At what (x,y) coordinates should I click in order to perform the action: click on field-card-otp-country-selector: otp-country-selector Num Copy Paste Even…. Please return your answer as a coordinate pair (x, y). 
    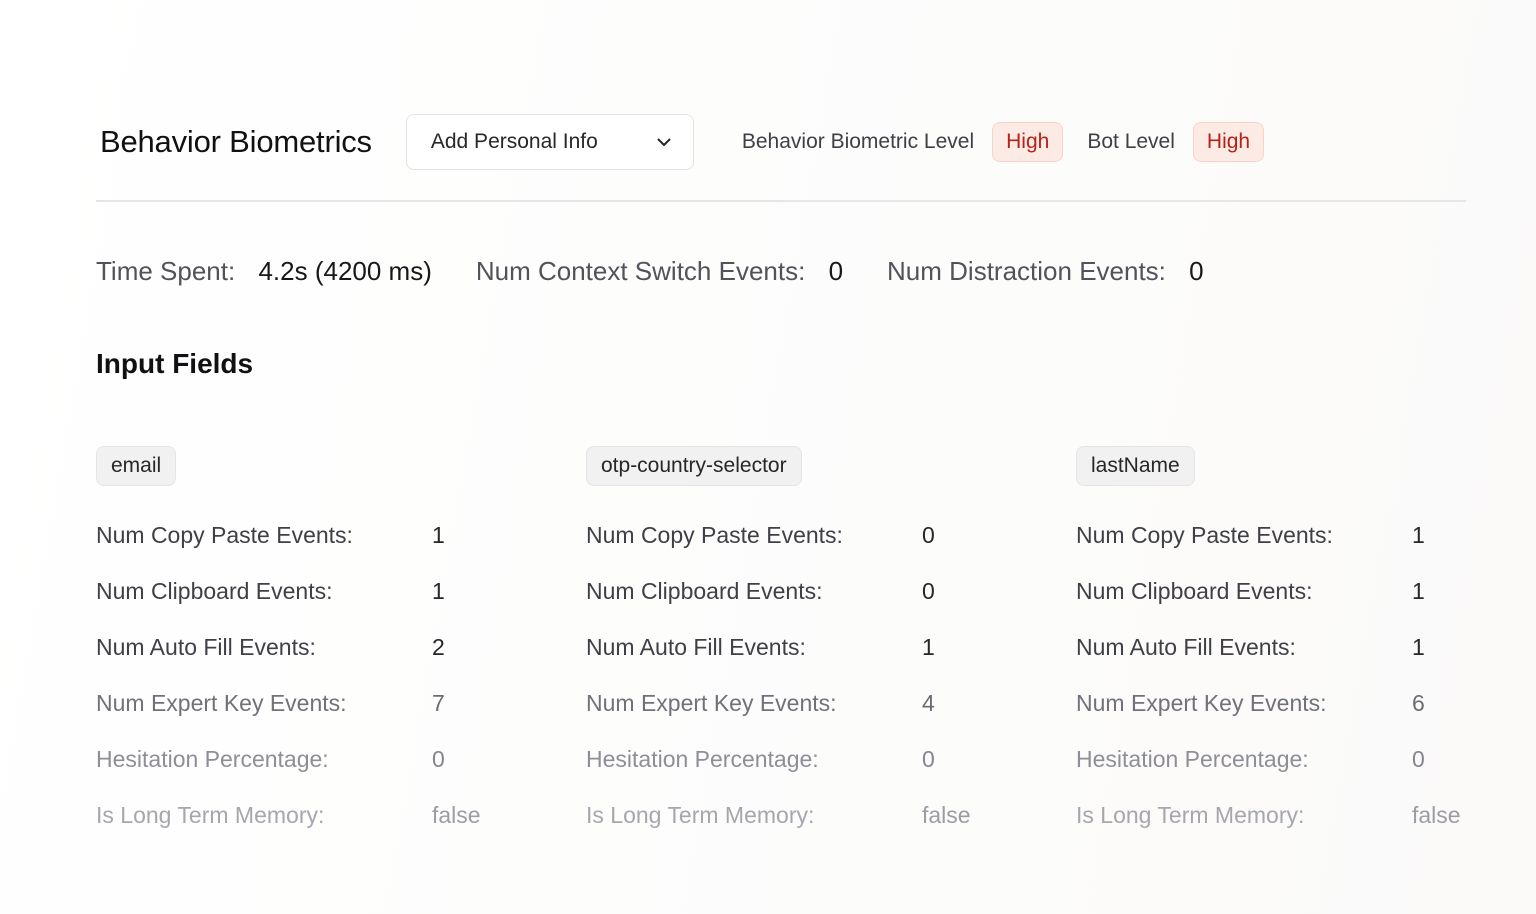
    Looking at the image, I should click on (796, 637).